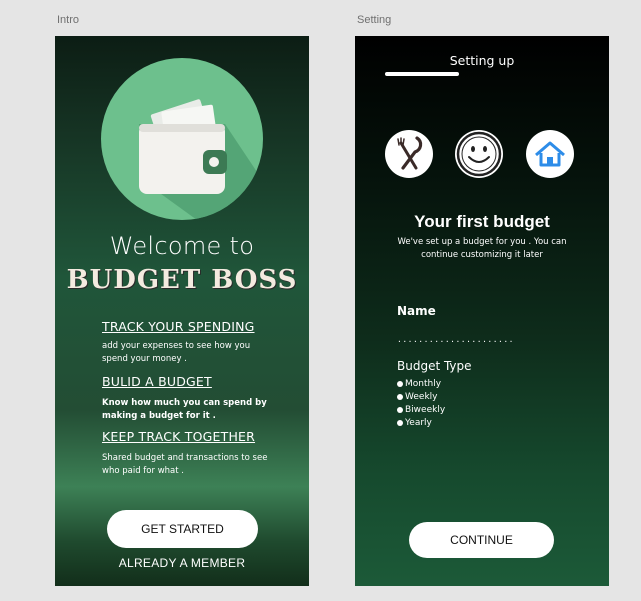  I want to click on radio-biweekly: Biweekly, so click(421, 410).